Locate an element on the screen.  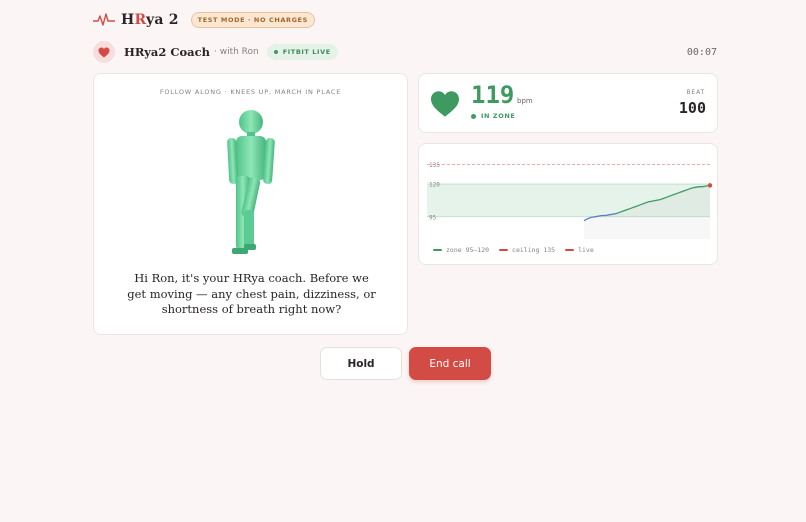
heart-rate-card: 119 bpm IN ZONE BEAT 100 is located at coordinates (568, 103).